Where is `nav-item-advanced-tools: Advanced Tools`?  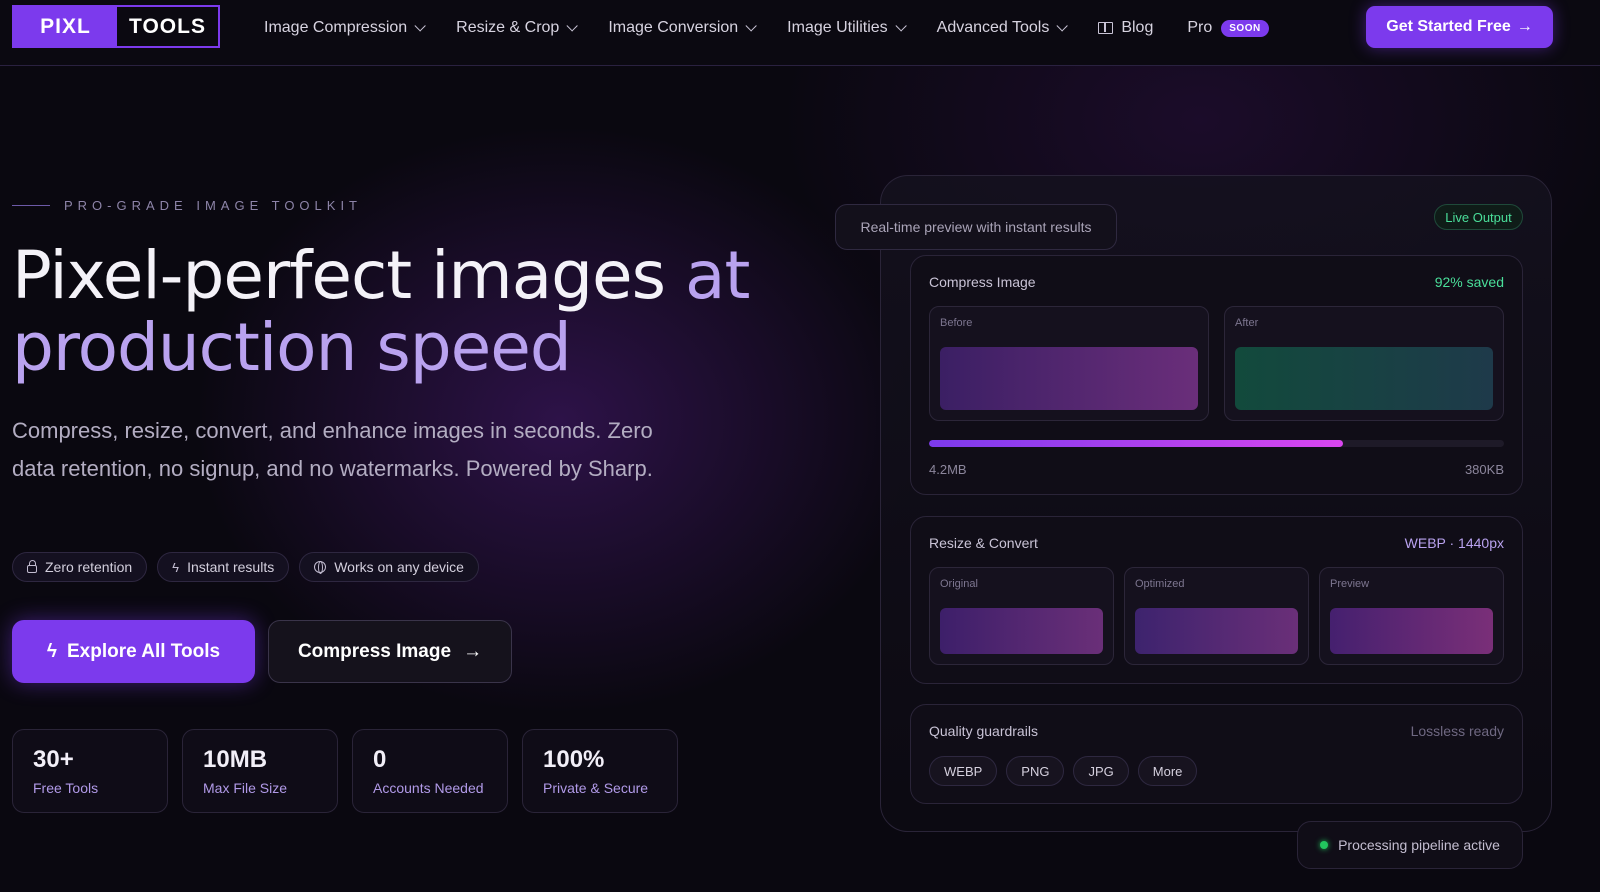 nav-item-advanced-tools: Advanced Tools is located at coordinates (1002, 28).